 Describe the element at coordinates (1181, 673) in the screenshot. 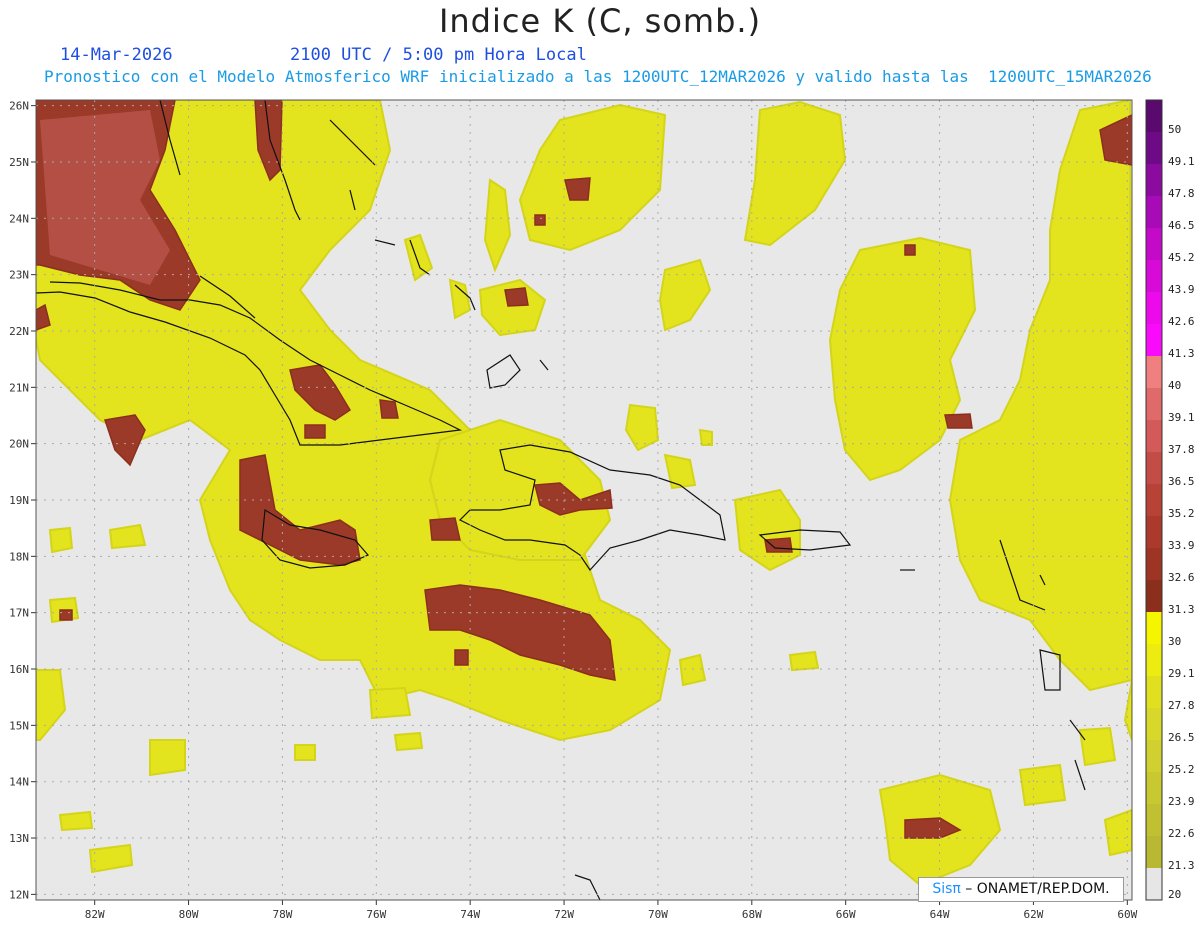

I see `colorbar-label: 29.1` at that location.